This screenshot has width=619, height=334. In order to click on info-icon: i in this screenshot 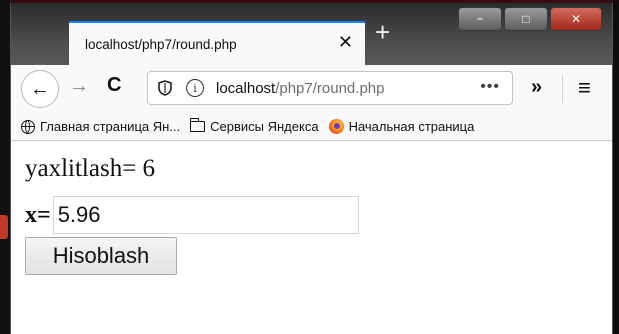, I will do `click(195, 88)`.